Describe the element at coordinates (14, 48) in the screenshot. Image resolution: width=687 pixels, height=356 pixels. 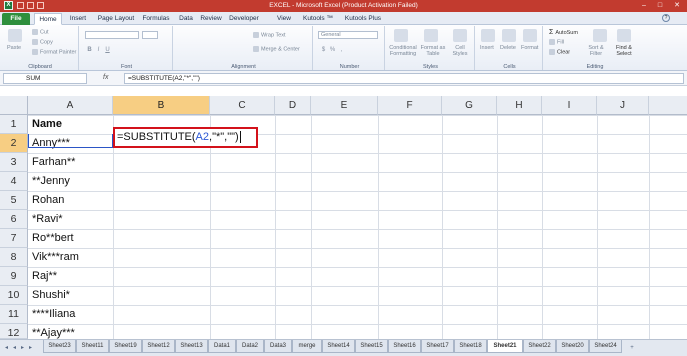
I see `paste-button: Paste` at that location.